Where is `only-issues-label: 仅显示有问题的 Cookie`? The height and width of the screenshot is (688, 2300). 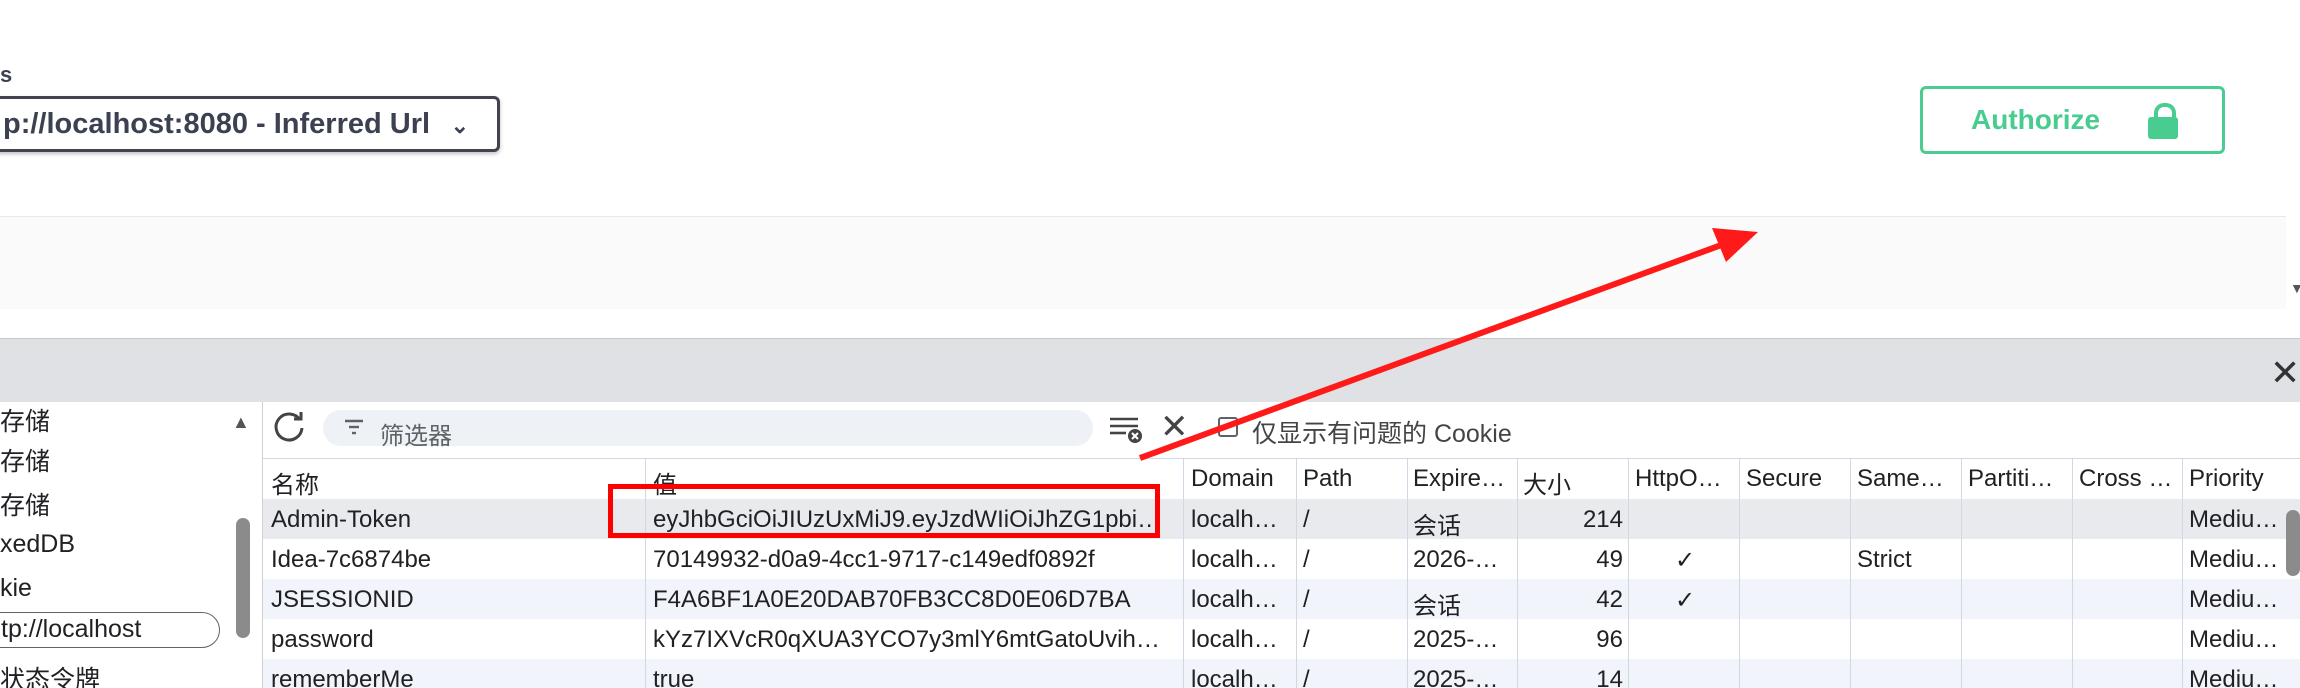
only-issues-label: 仅显示有问题的 Cookie is located at coordinates (1382, 434).